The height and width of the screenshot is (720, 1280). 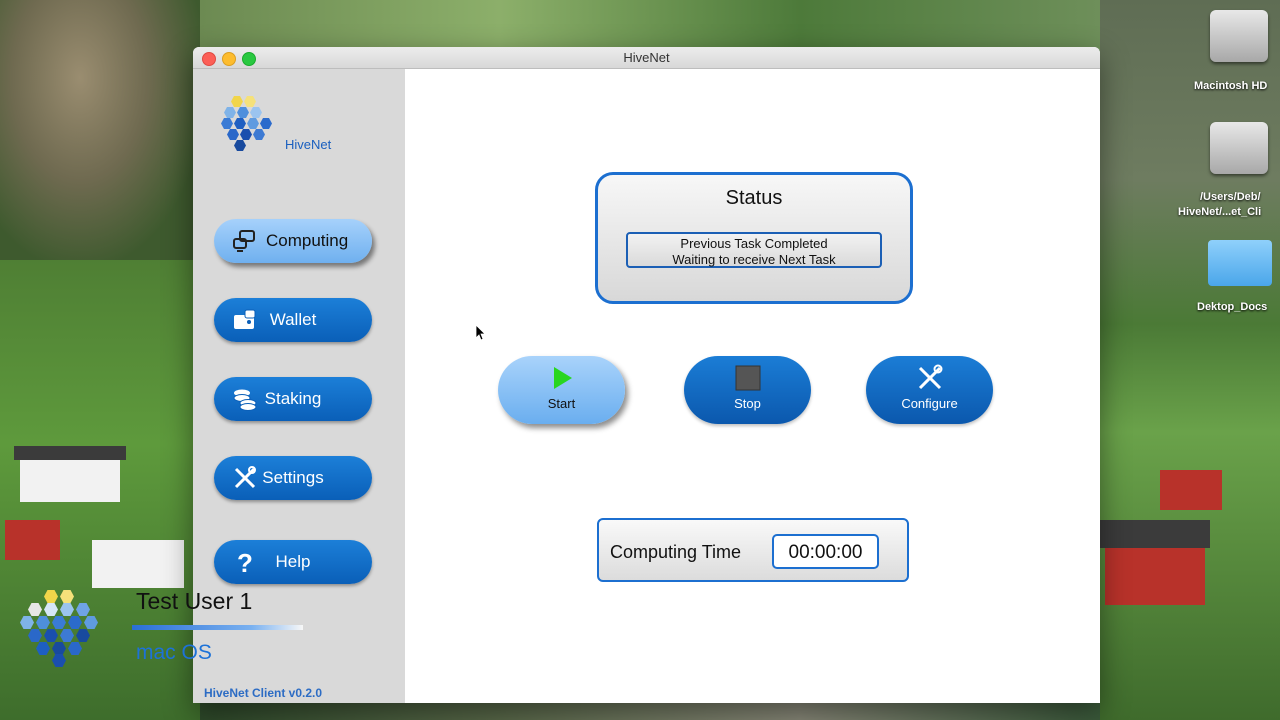 I want to click on sidebar-item-wallet: Wallet, so click(x=293, y=320).